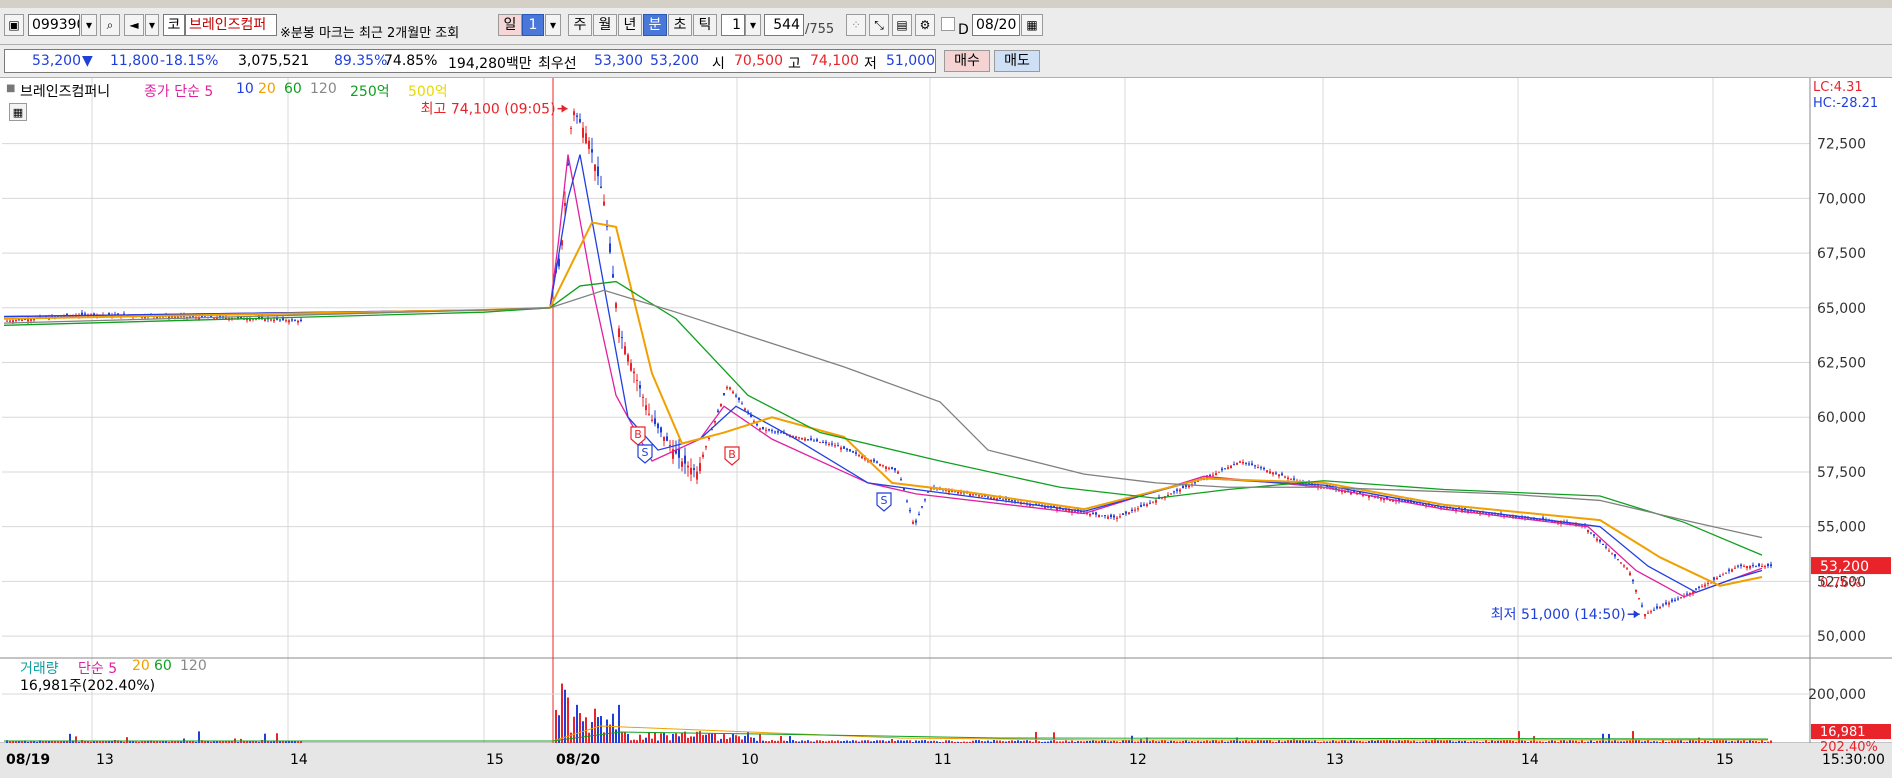  Describe the element at coordinates (54, 25) in the screenshot. I see `stock-code-input: 099390` at that location.